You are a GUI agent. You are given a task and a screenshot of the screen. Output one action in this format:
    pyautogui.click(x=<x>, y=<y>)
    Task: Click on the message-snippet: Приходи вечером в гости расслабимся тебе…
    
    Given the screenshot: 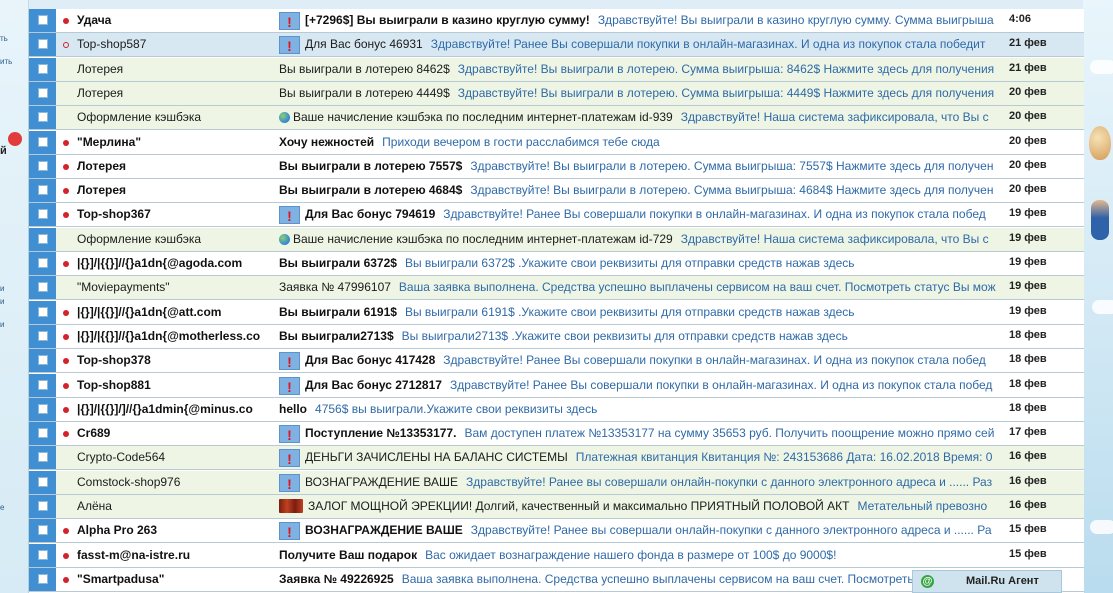 What is the action you would take?
    pyautogui.click(x=521, y=141)
    